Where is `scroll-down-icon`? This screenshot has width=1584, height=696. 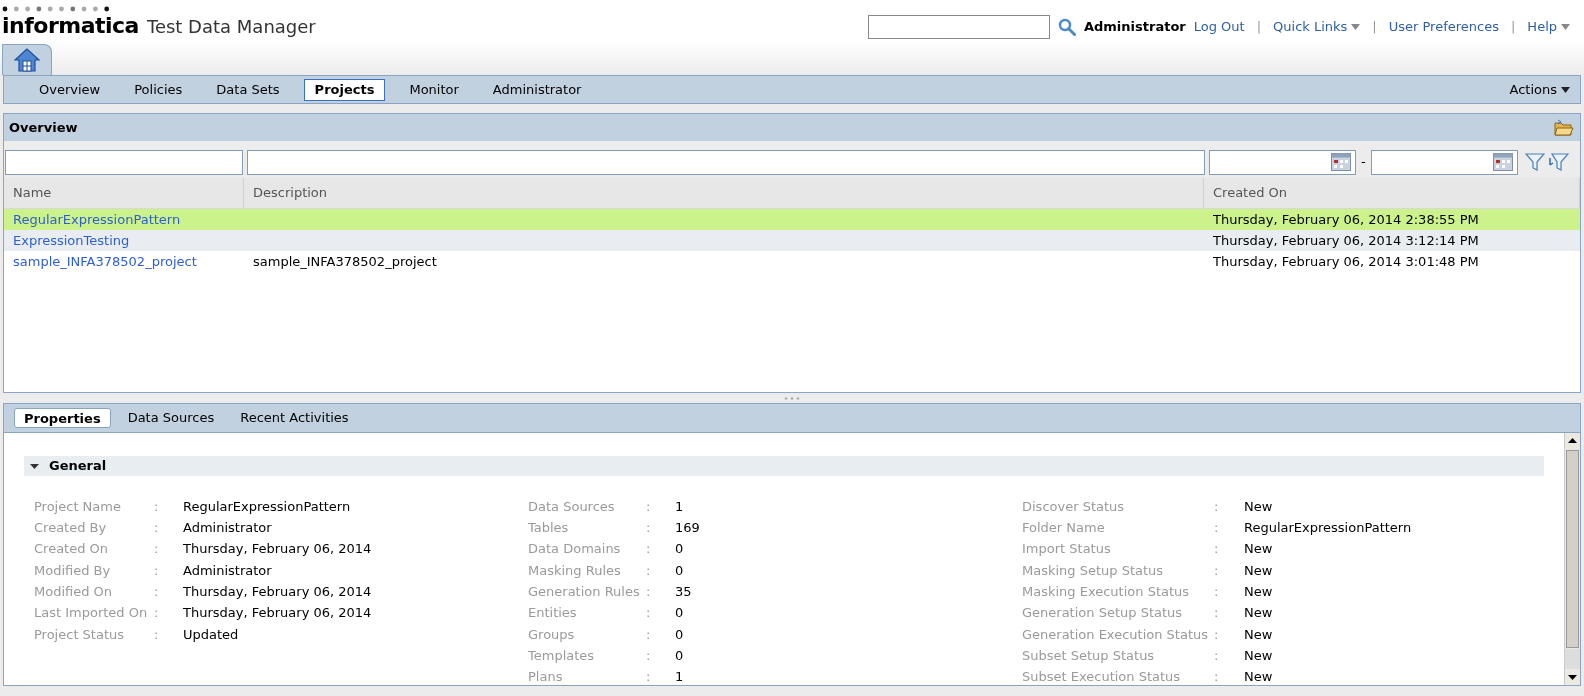 scroll-down-icon is located at coordinates (1572, 677).